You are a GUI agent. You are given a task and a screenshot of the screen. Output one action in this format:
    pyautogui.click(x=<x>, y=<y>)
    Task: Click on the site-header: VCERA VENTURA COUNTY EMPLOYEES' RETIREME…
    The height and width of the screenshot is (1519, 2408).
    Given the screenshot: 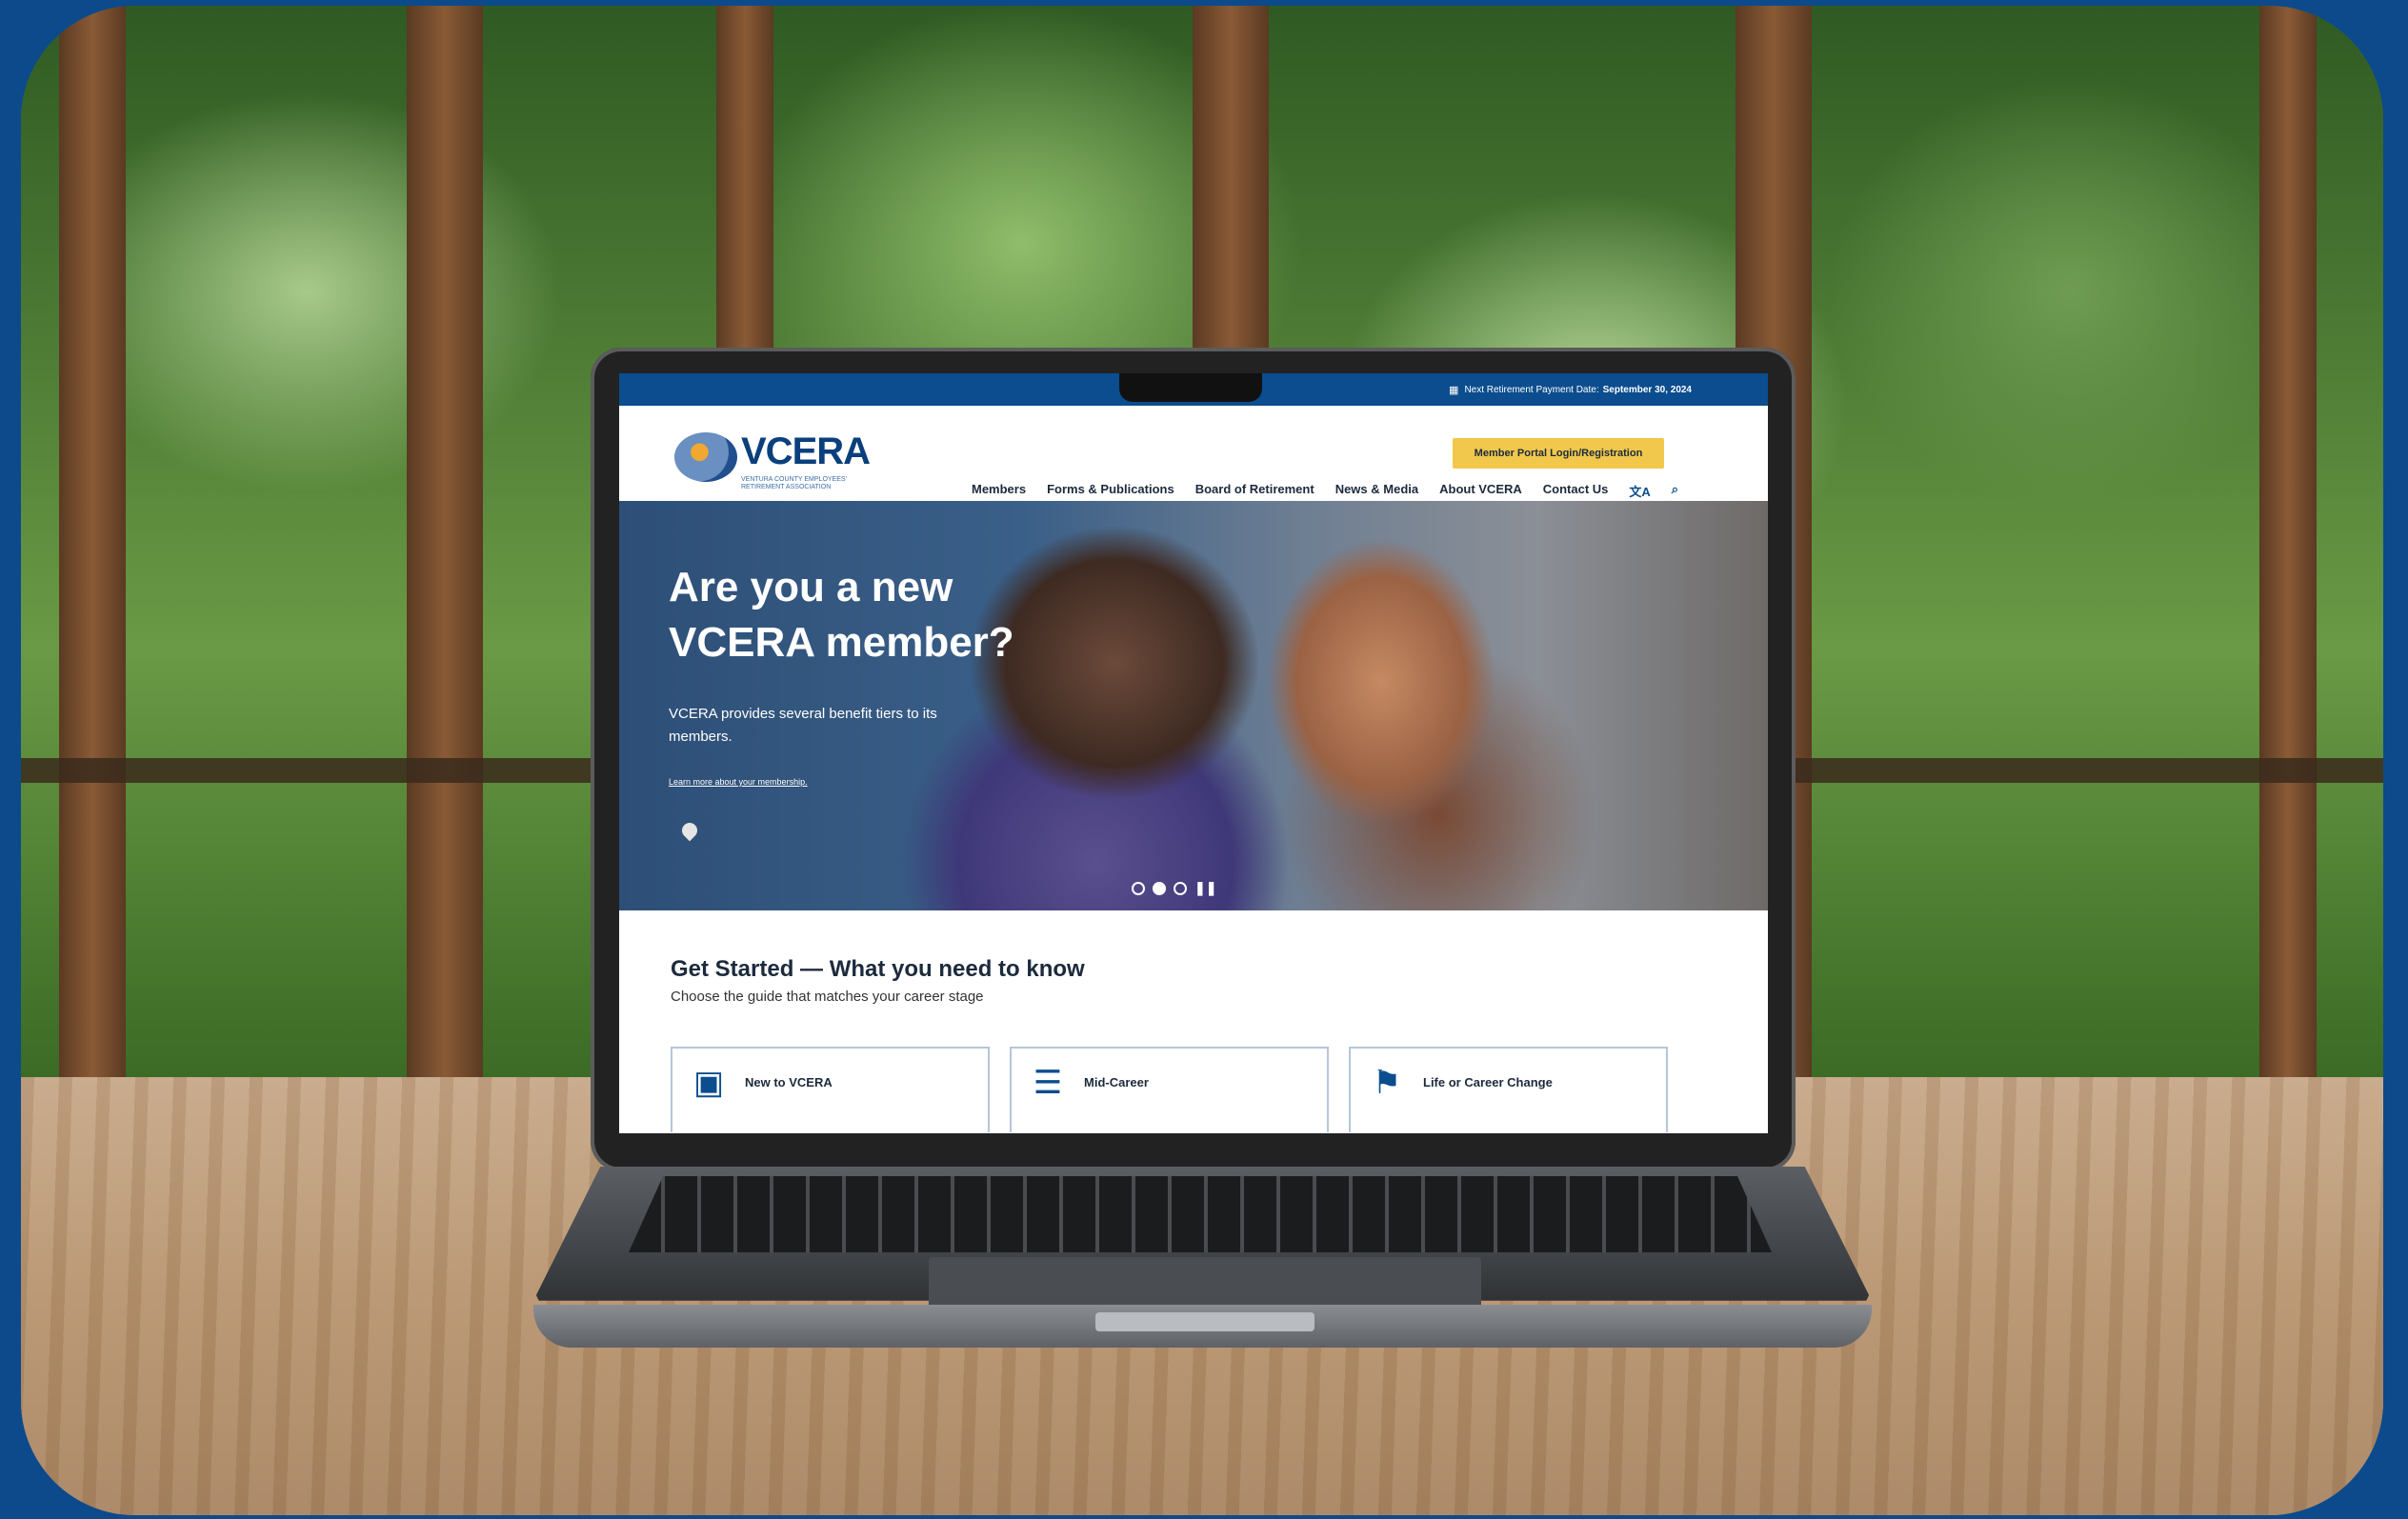 What is the action you would take?
    pyautogui.click(x=1193, y=454)
    